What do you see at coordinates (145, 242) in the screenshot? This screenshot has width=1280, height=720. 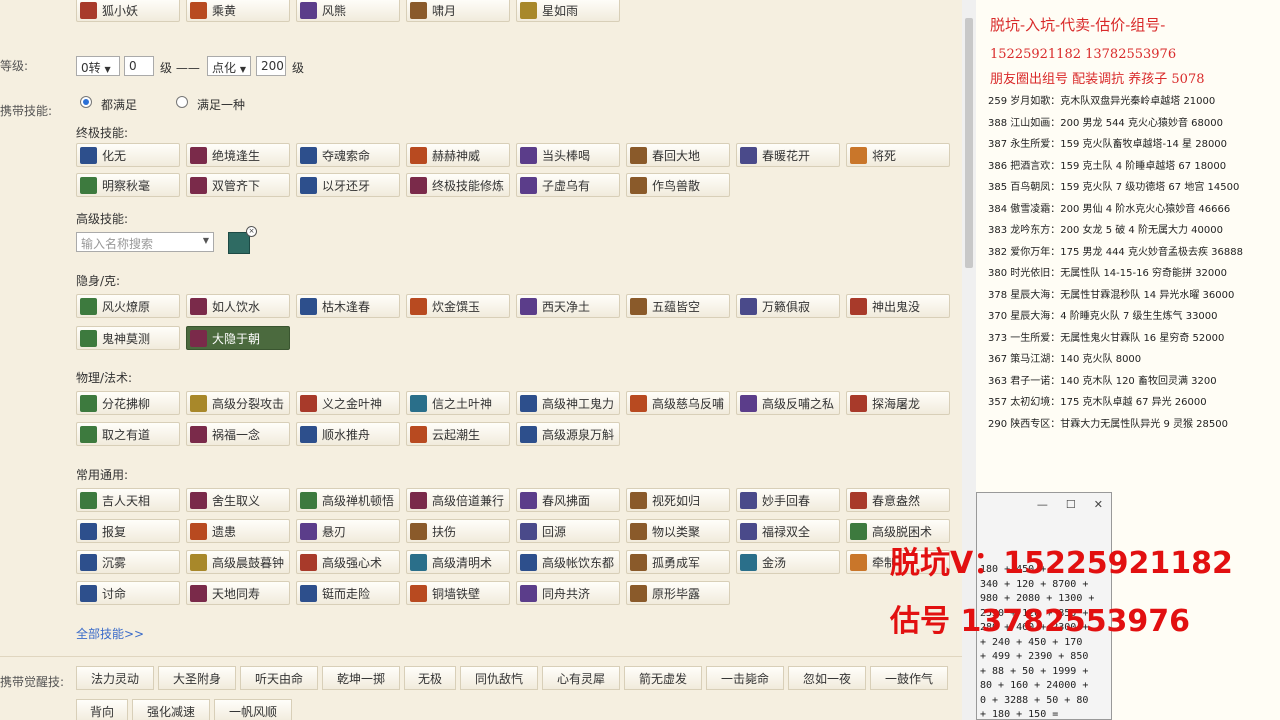 I see `skill-search-input: 输入名称搜索 ▼` at bounding box center [145, 242].